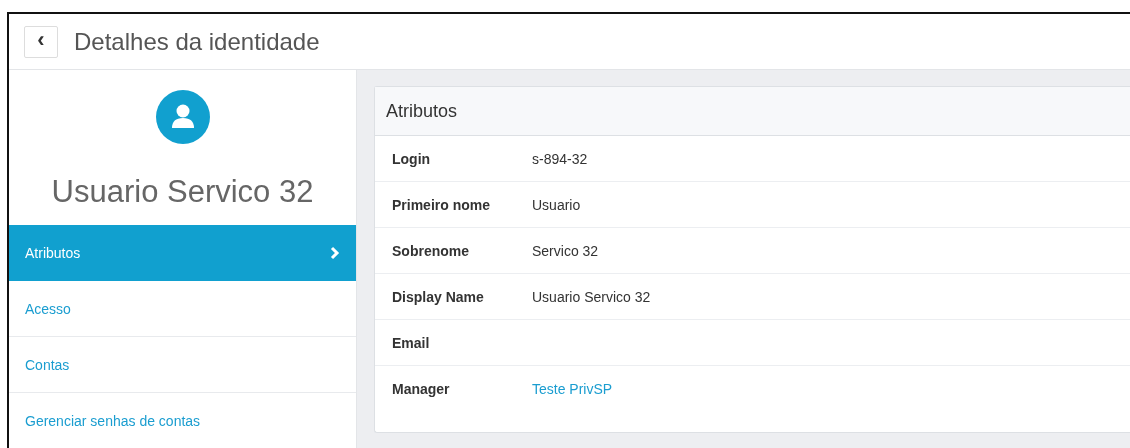 The width and height of the screenshot is (1130, 448). What do you see at coordinates (556, 204) in the screenshot?
I see `attribute-value: Usuario` at bounding box center [556, 204].